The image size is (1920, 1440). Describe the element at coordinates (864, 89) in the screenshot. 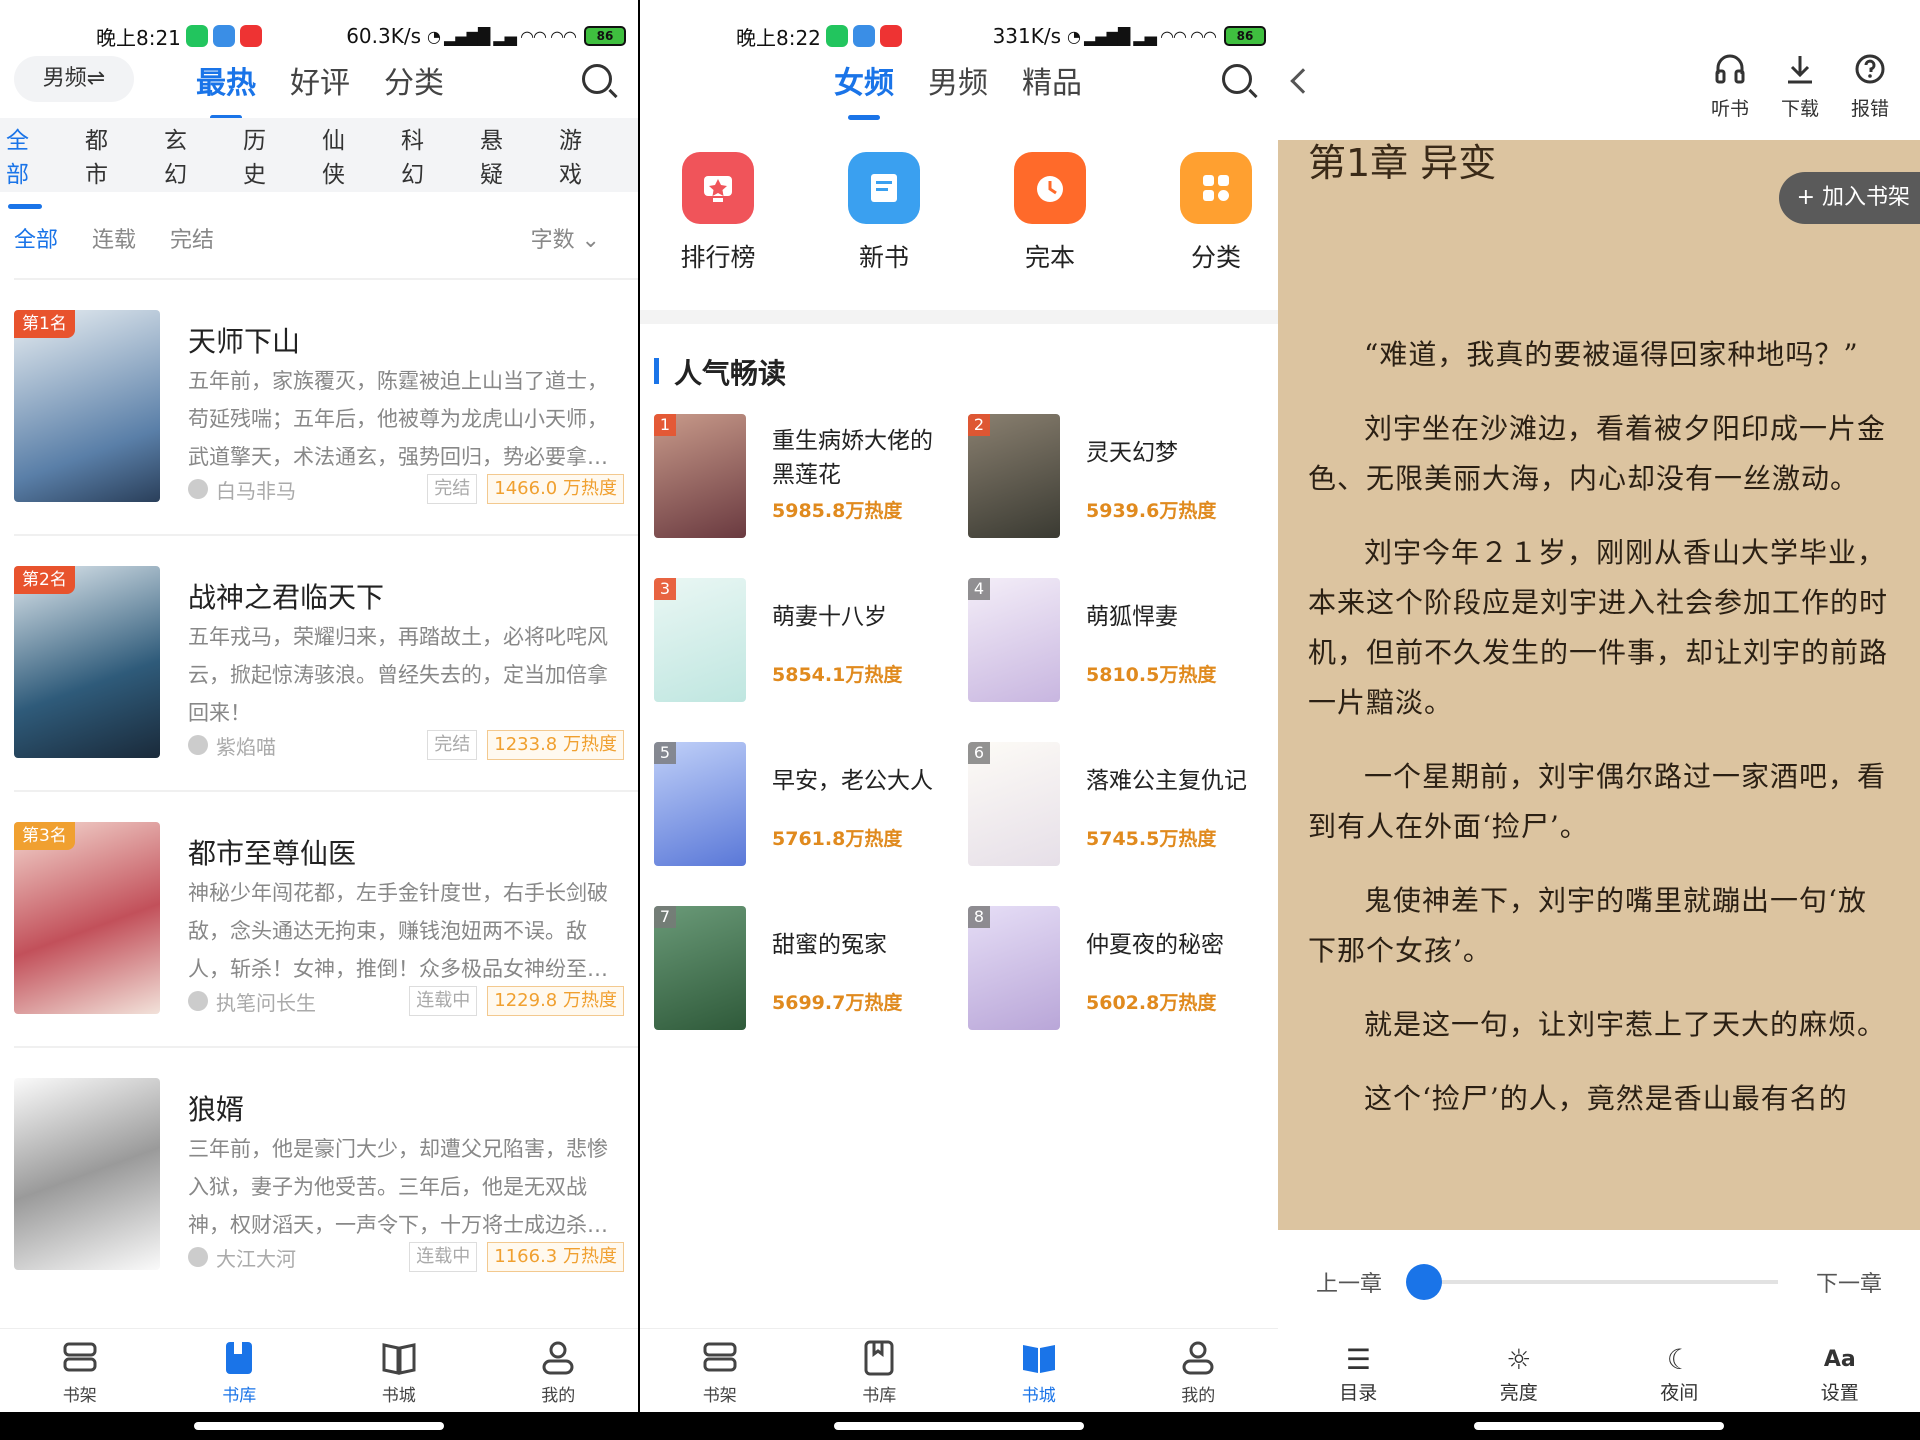

I see `tab-female: 女频` at that location.